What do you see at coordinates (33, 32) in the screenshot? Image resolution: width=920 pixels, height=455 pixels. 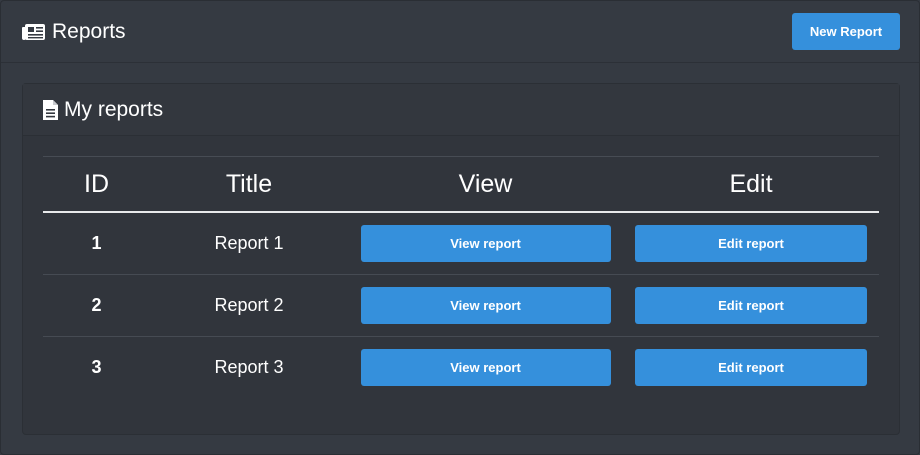 I see `newspaper-icon` at bounding box center [33, 32].